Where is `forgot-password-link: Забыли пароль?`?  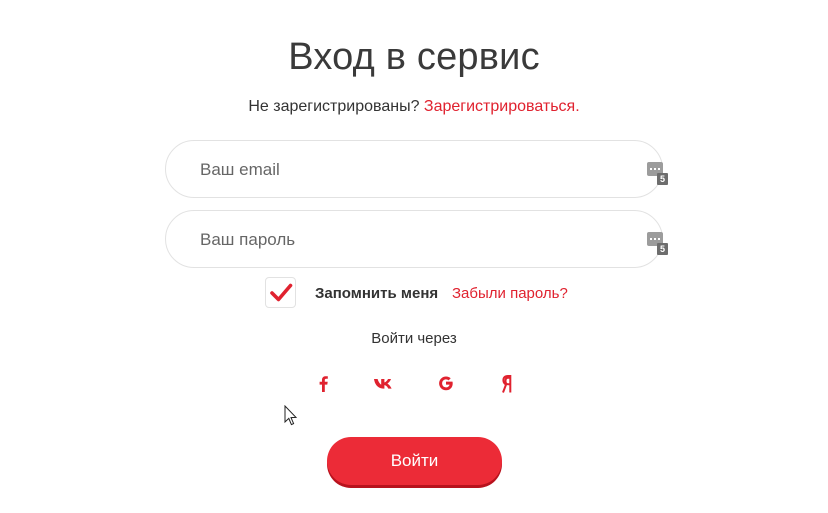
forgot-password-link: Забыли пароль? is located at coordinates (510, 293).